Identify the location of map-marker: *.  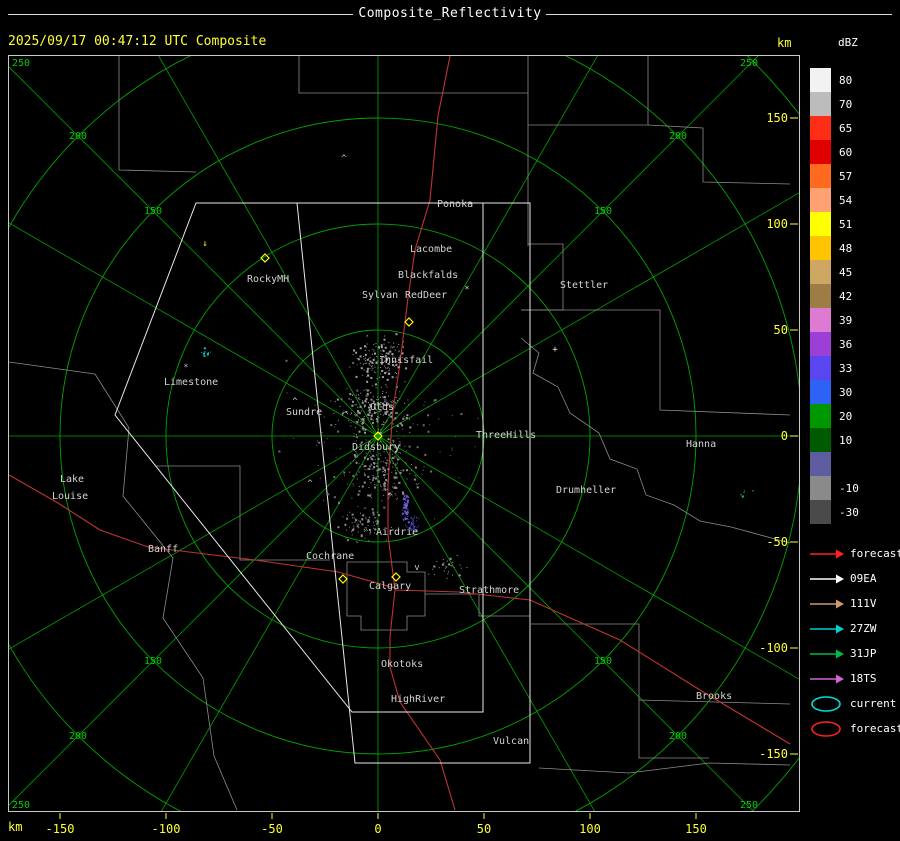
(466, 290).